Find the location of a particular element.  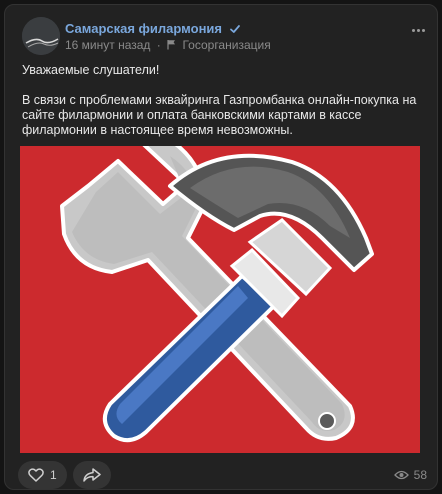

share-arrow-icon is located at coordinates (91, 475).